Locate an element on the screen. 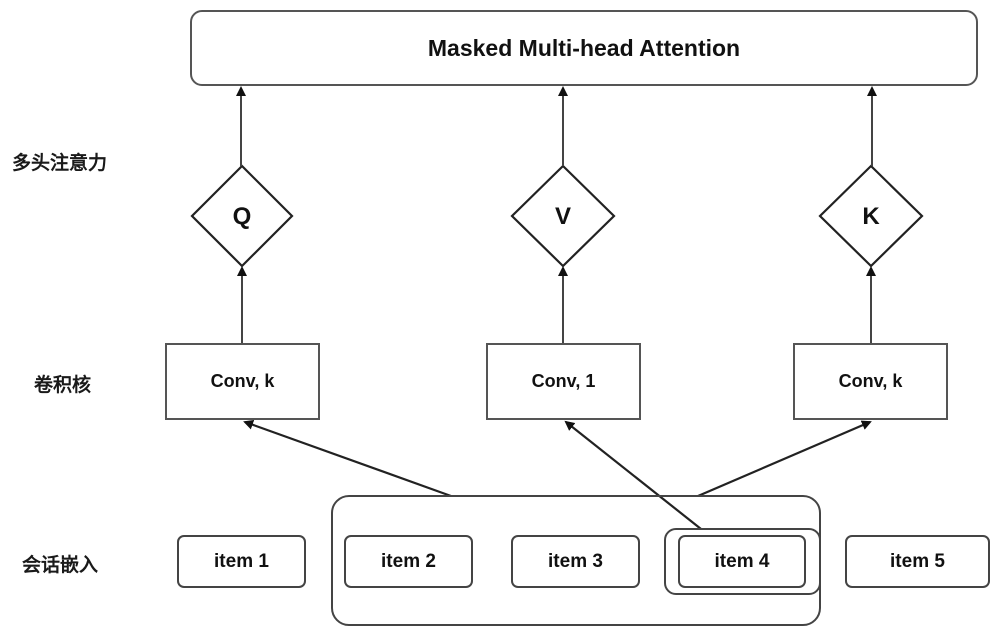 The image size is (1000, 636). masked-multi-head-attention-box: Masked Multi-head Attention is located at coordinates (584, 48).